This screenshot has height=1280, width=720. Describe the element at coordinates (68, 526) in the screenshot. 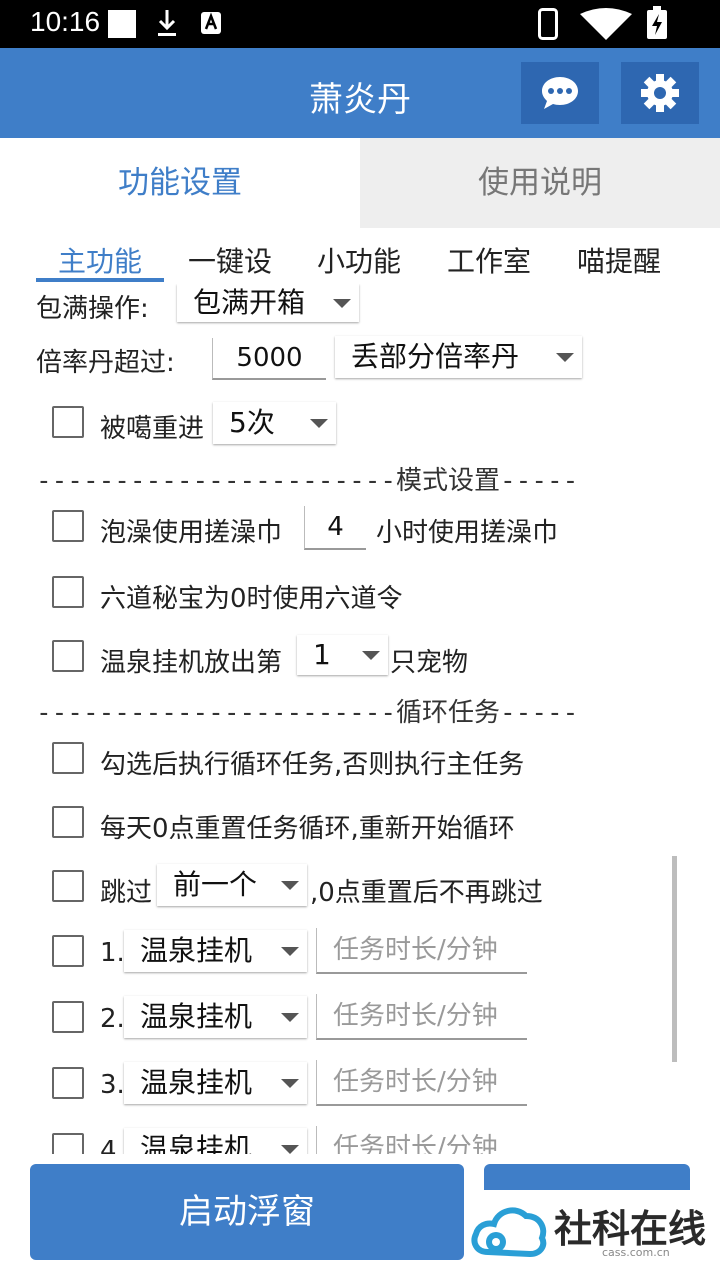

I see `bath-checkbox` at that location.